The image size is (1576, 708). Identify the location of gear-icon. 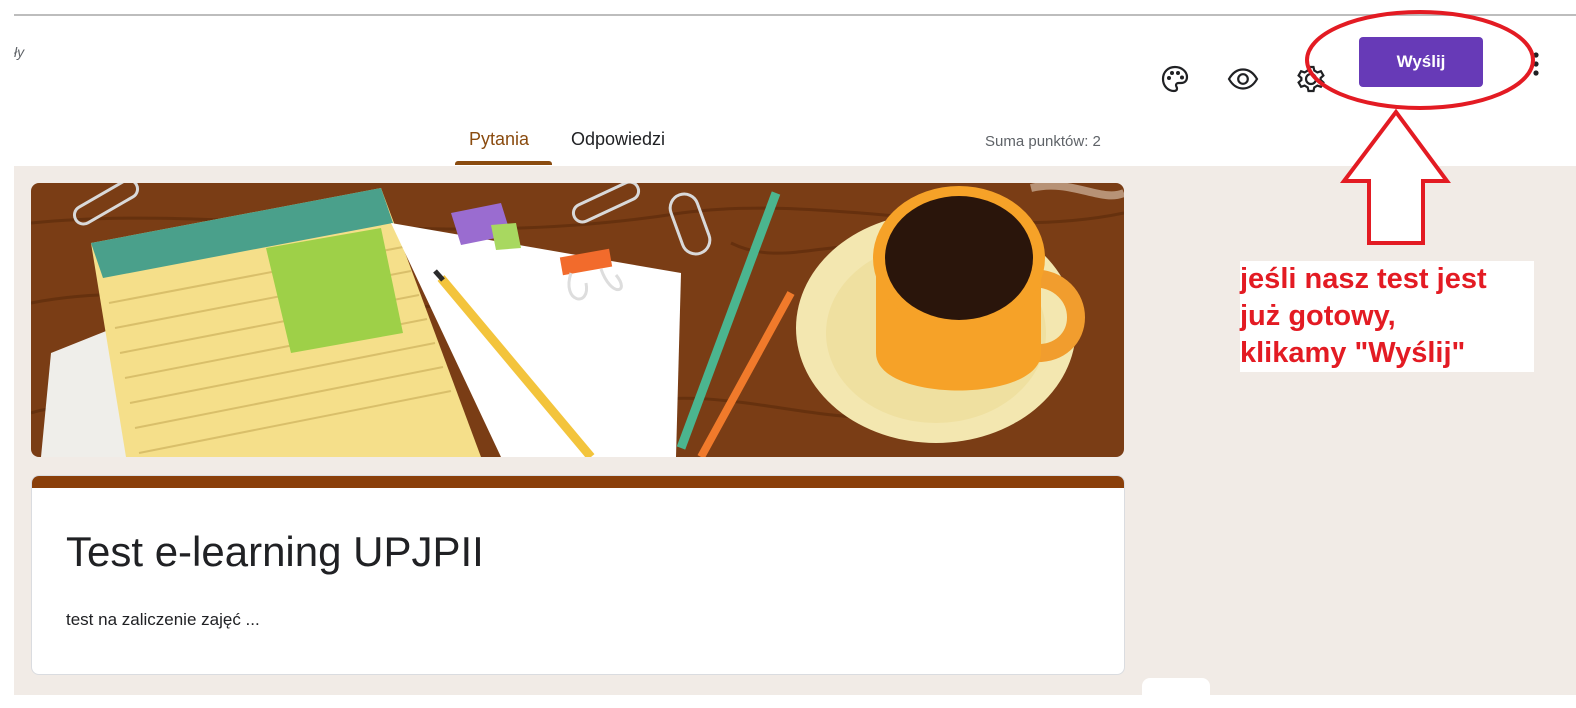
(1311, 79).